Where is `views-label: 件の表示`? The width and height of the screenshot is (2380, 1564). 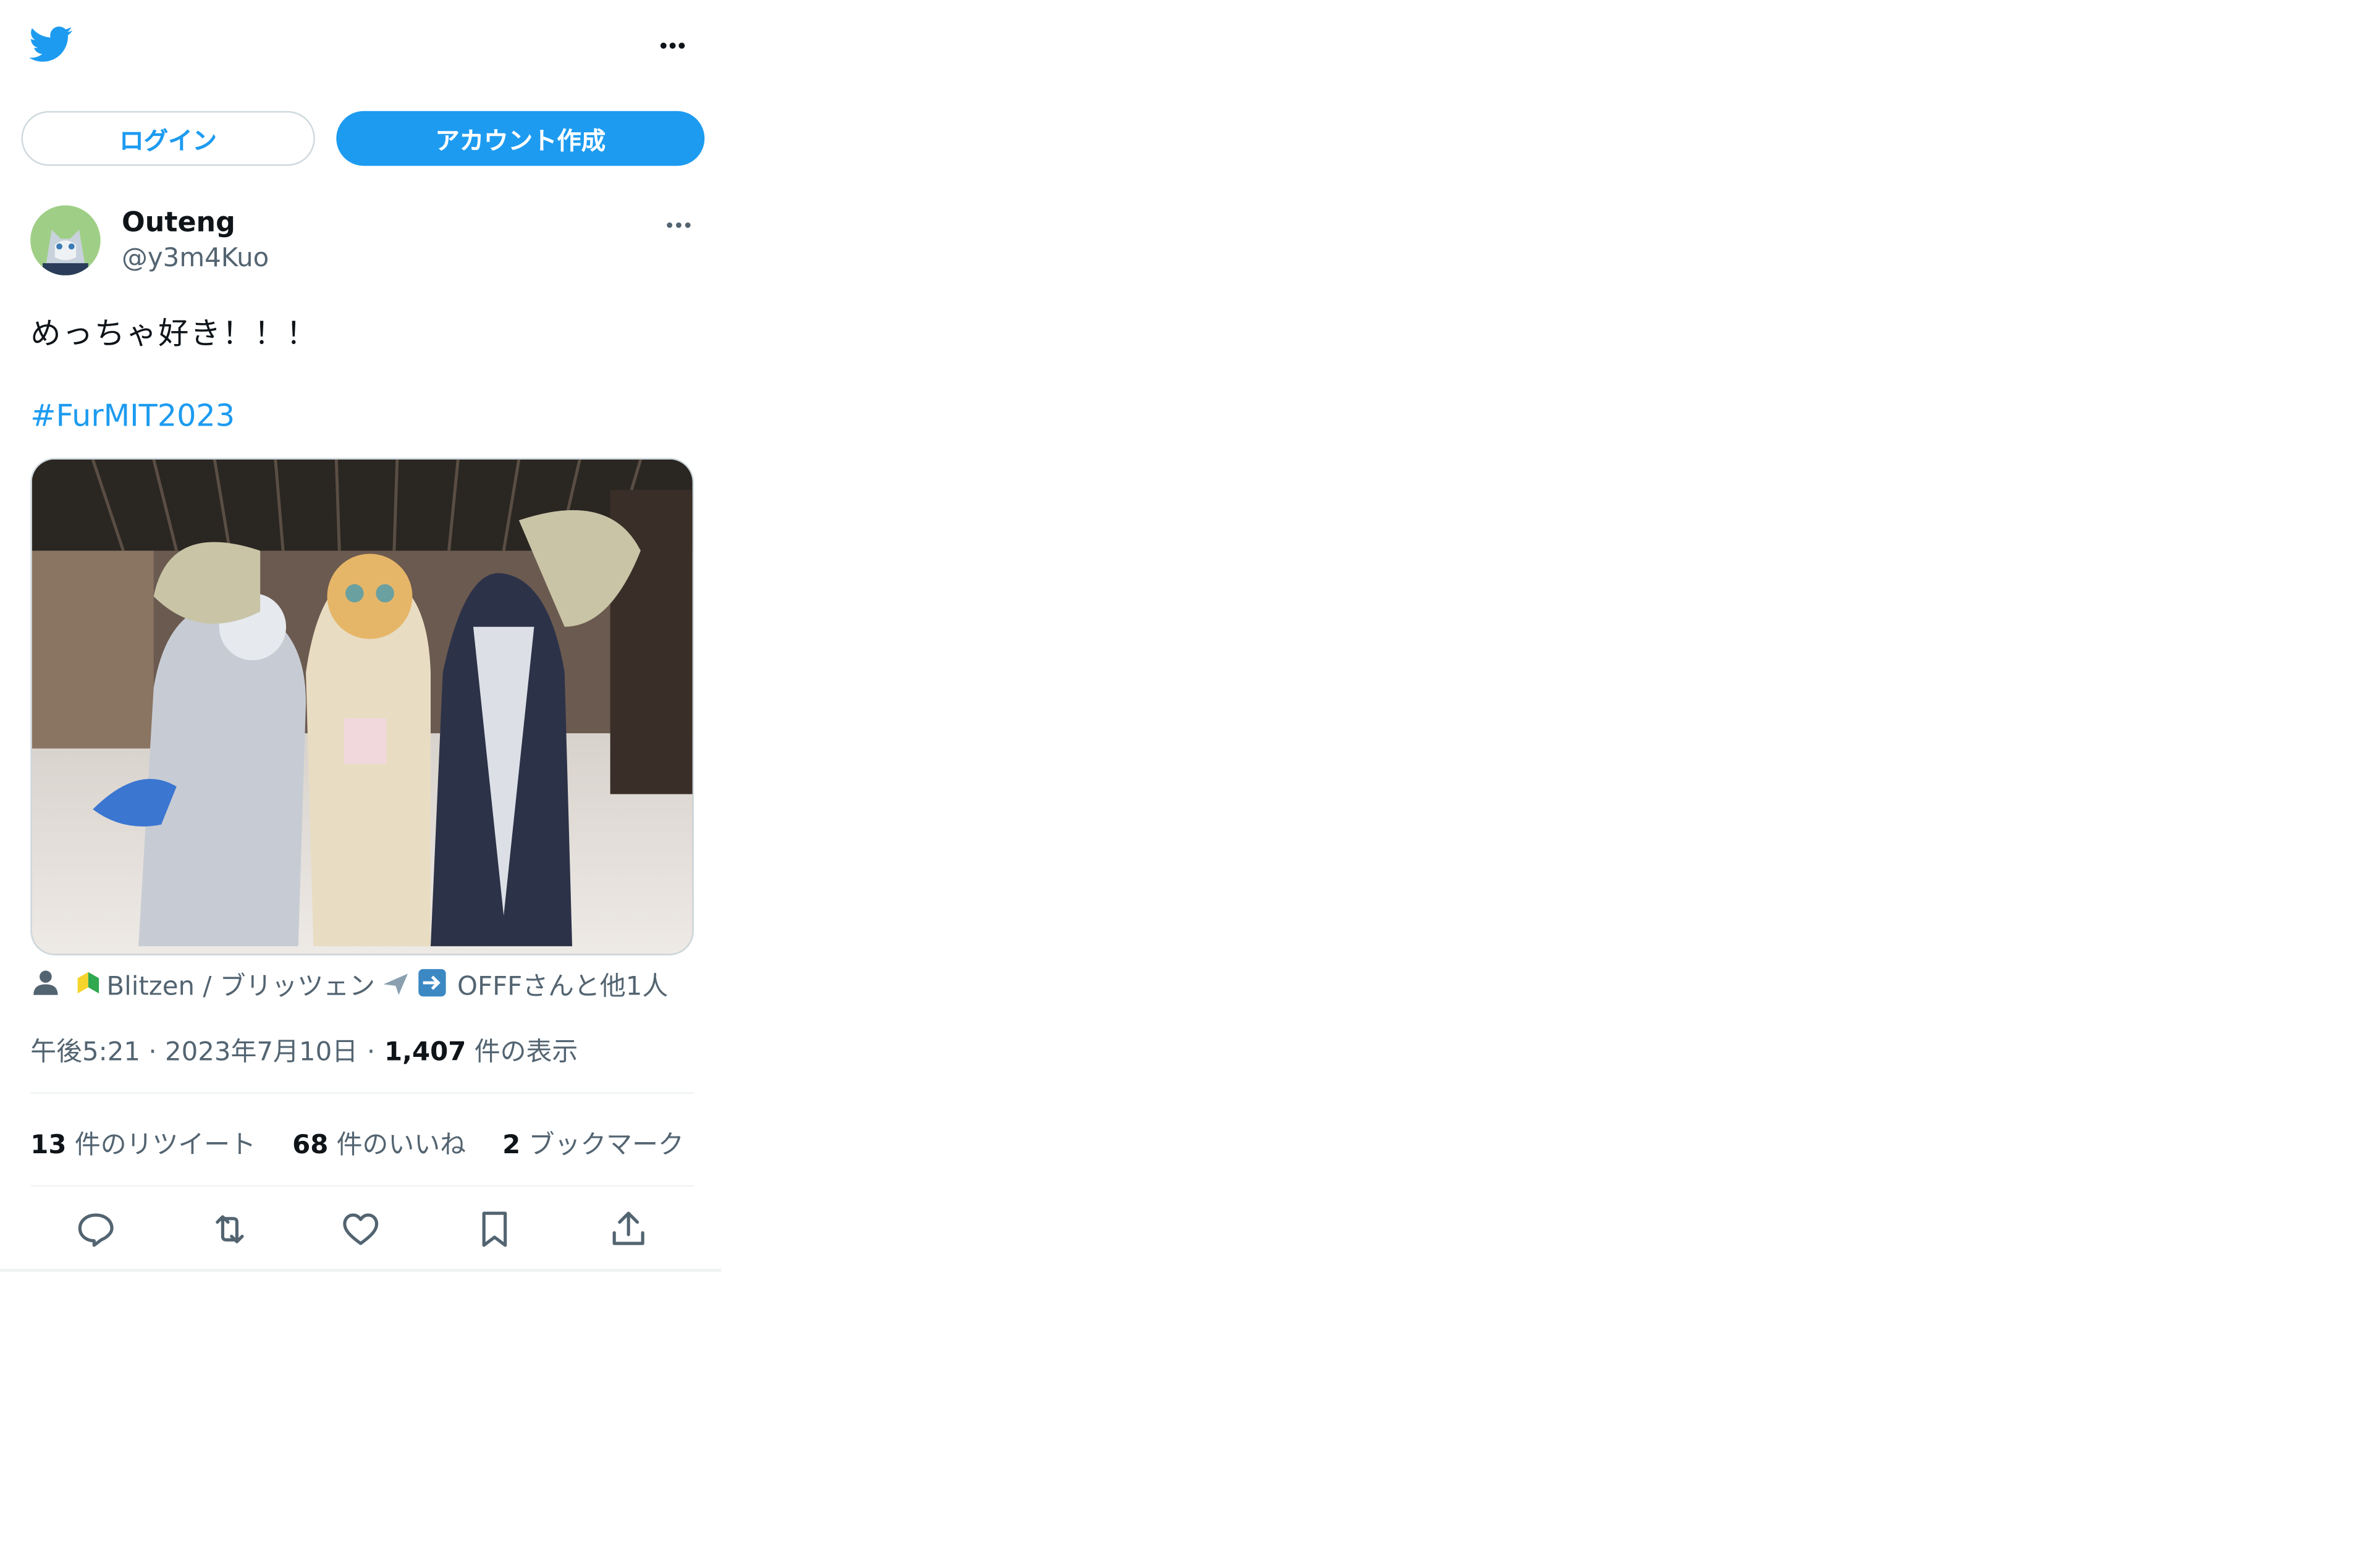 views-label: 件の表示 is located at coordinates (526, 1052).